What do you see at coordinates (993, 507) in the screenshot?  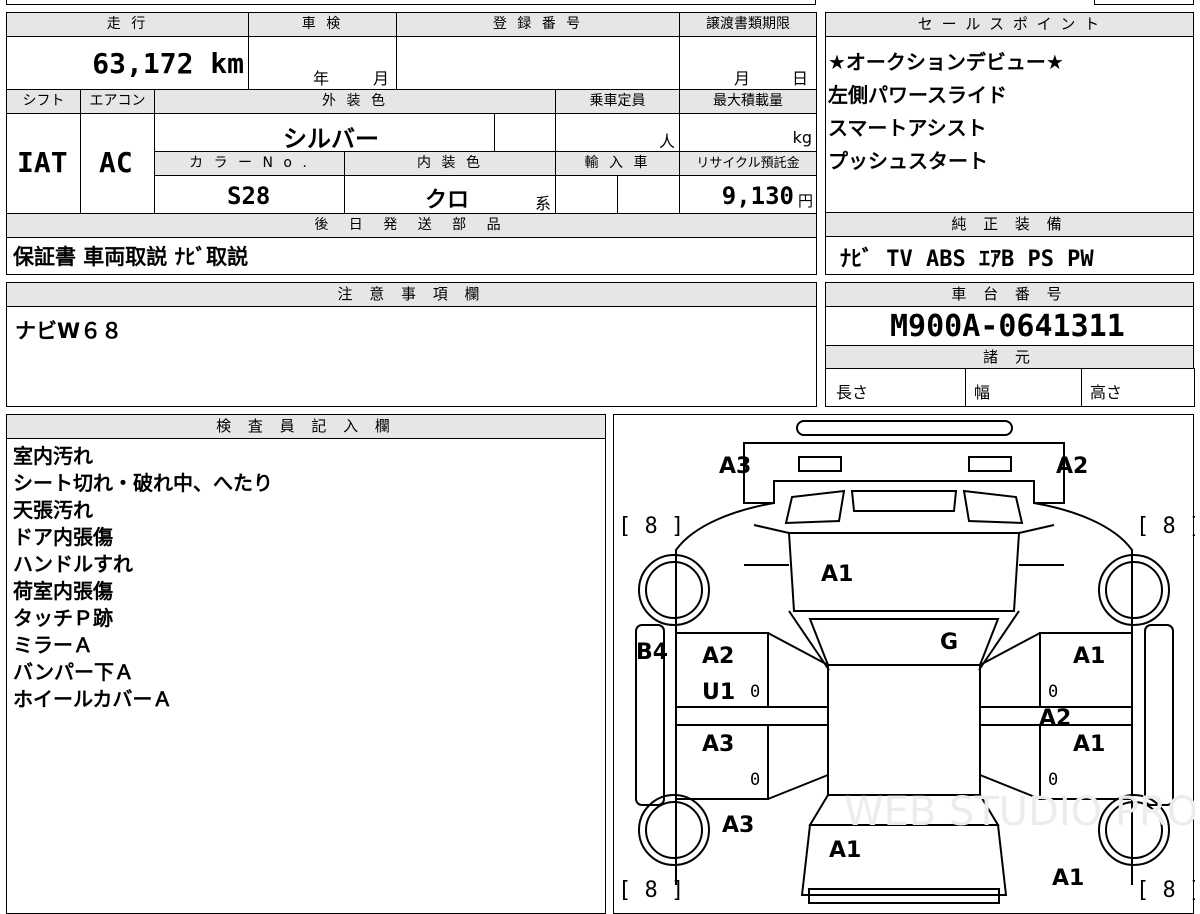 I see `grille-right` at bounding box center [993, 507].